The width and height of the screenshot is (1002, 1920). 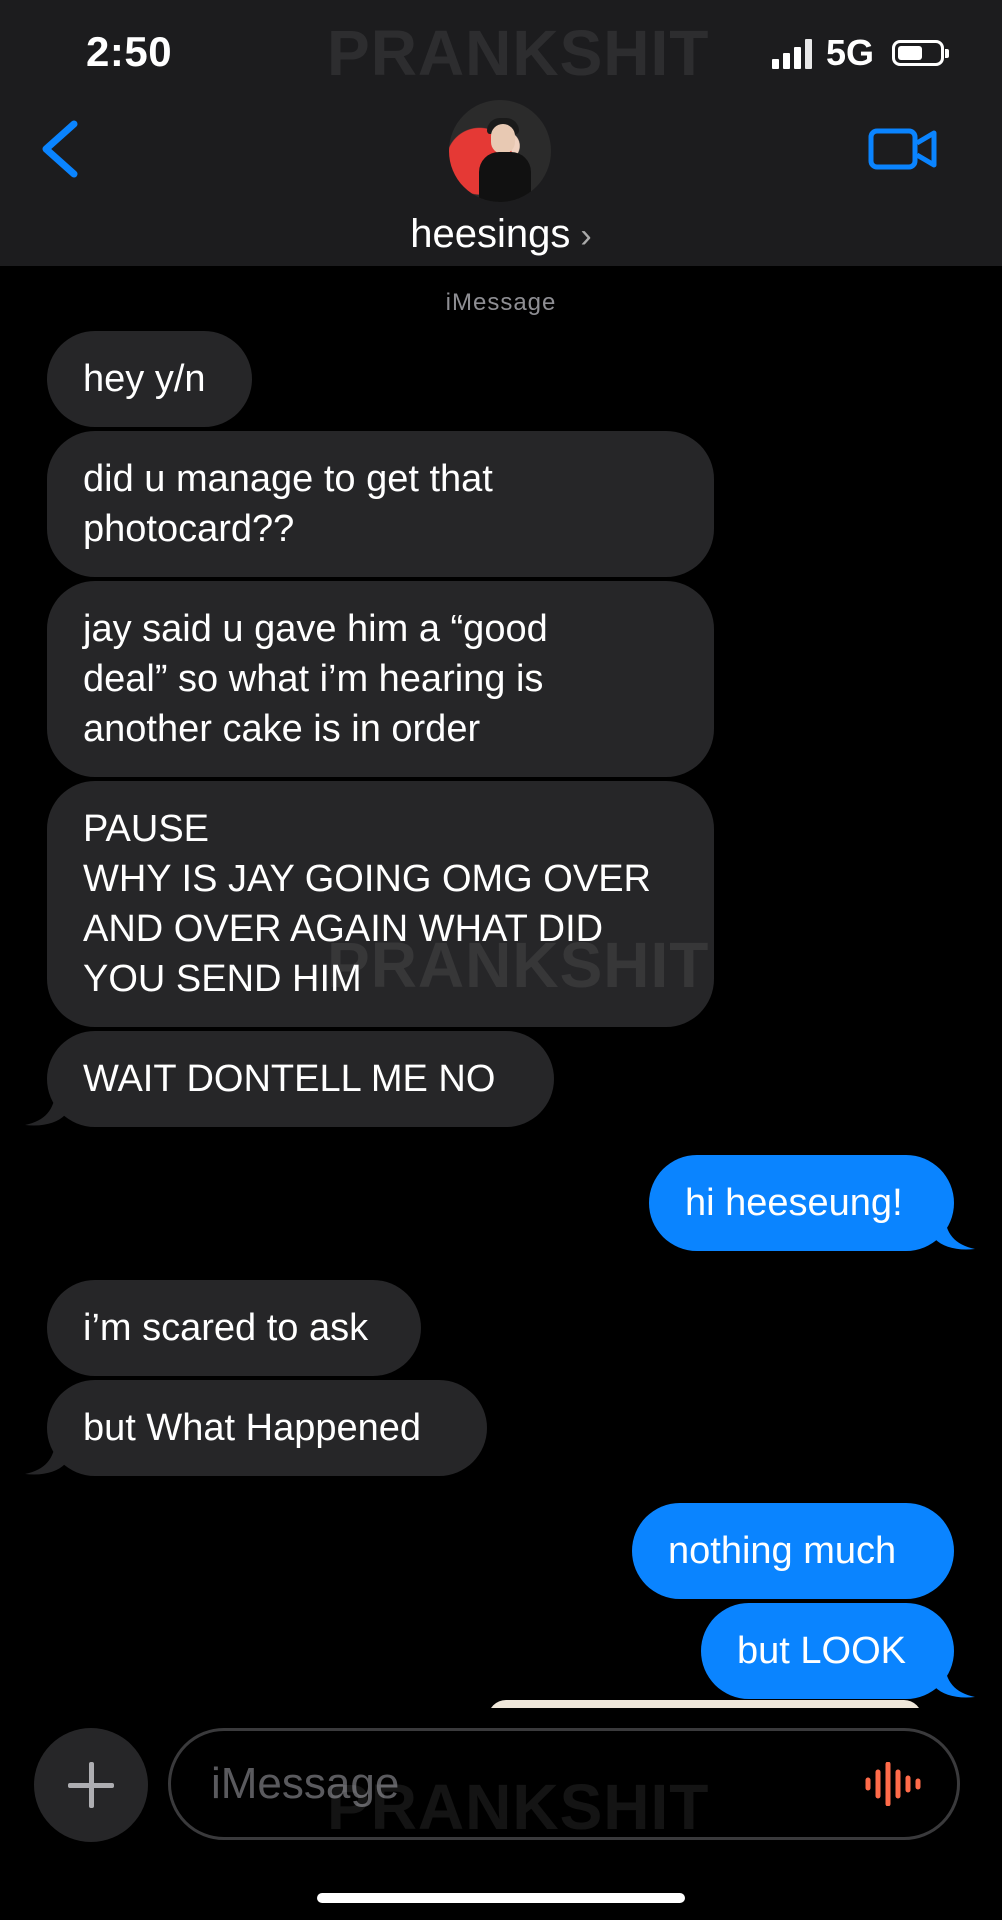 What do you see at coordinates (300, 1079) in the screenshot?
I see `message-bubble-incoming: WAIT DONTELL ME NO` at bounding box center [300, 1079].